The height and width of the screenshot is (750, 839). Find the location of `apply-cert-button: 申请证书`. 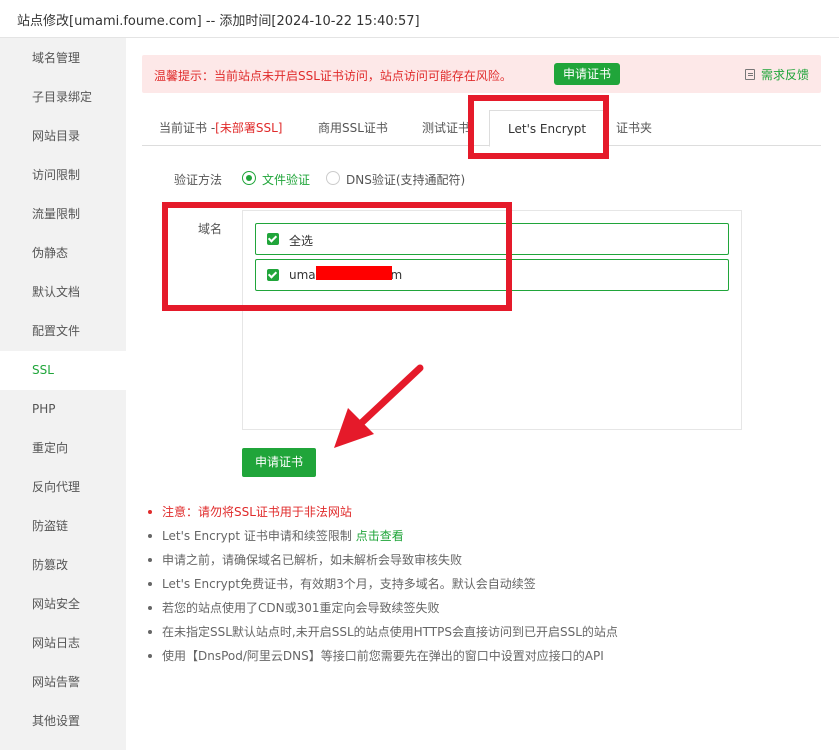

apply-cert-button: 申请证书 is located at coordinates (279, 462).